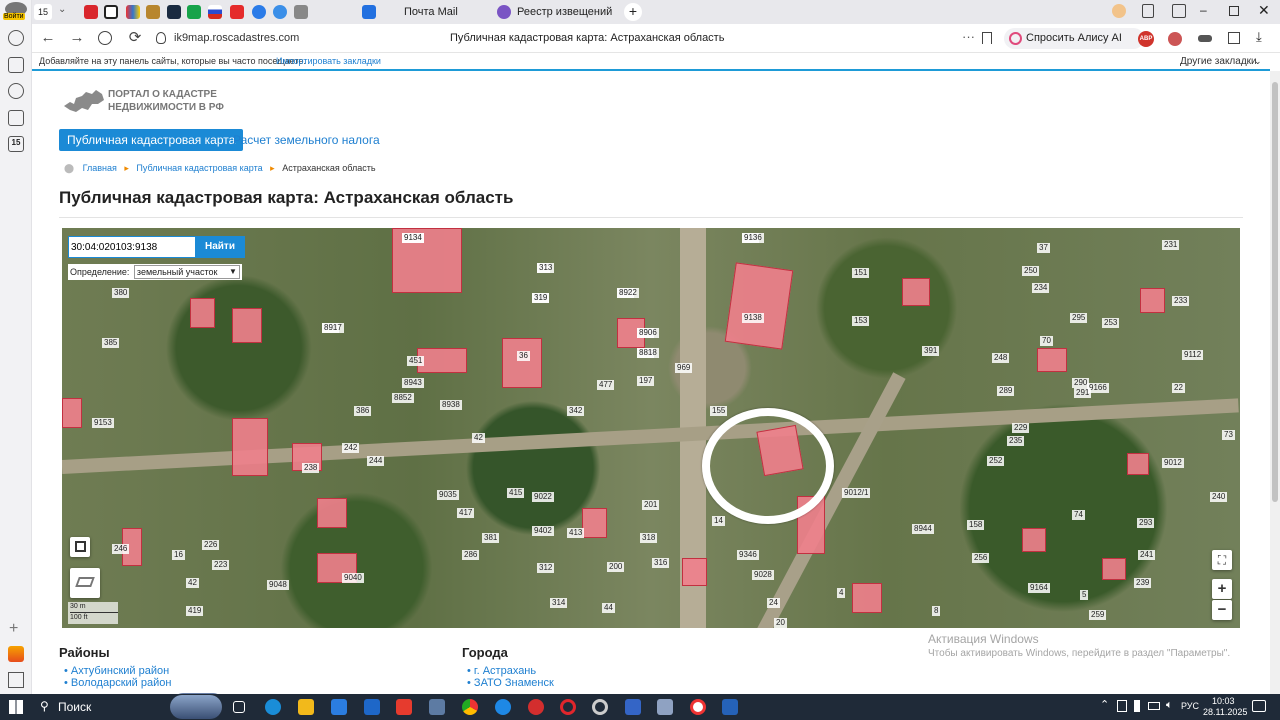 The width and height of the screenshot is (1280, 720). I want to click on district-link: Ахтубинский район, so click(120, 671).